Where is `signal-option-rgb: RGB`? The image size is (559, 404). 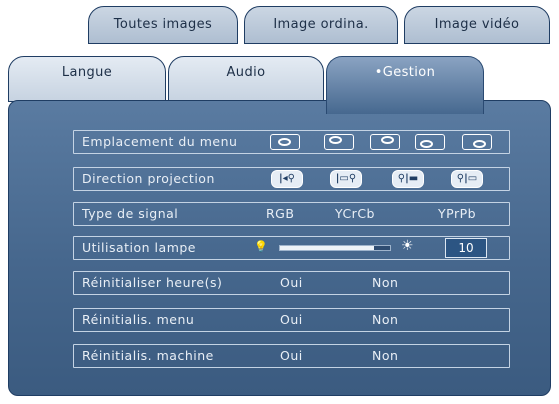 signal-option-rgb: RGB is located at coordinates (280, 213).